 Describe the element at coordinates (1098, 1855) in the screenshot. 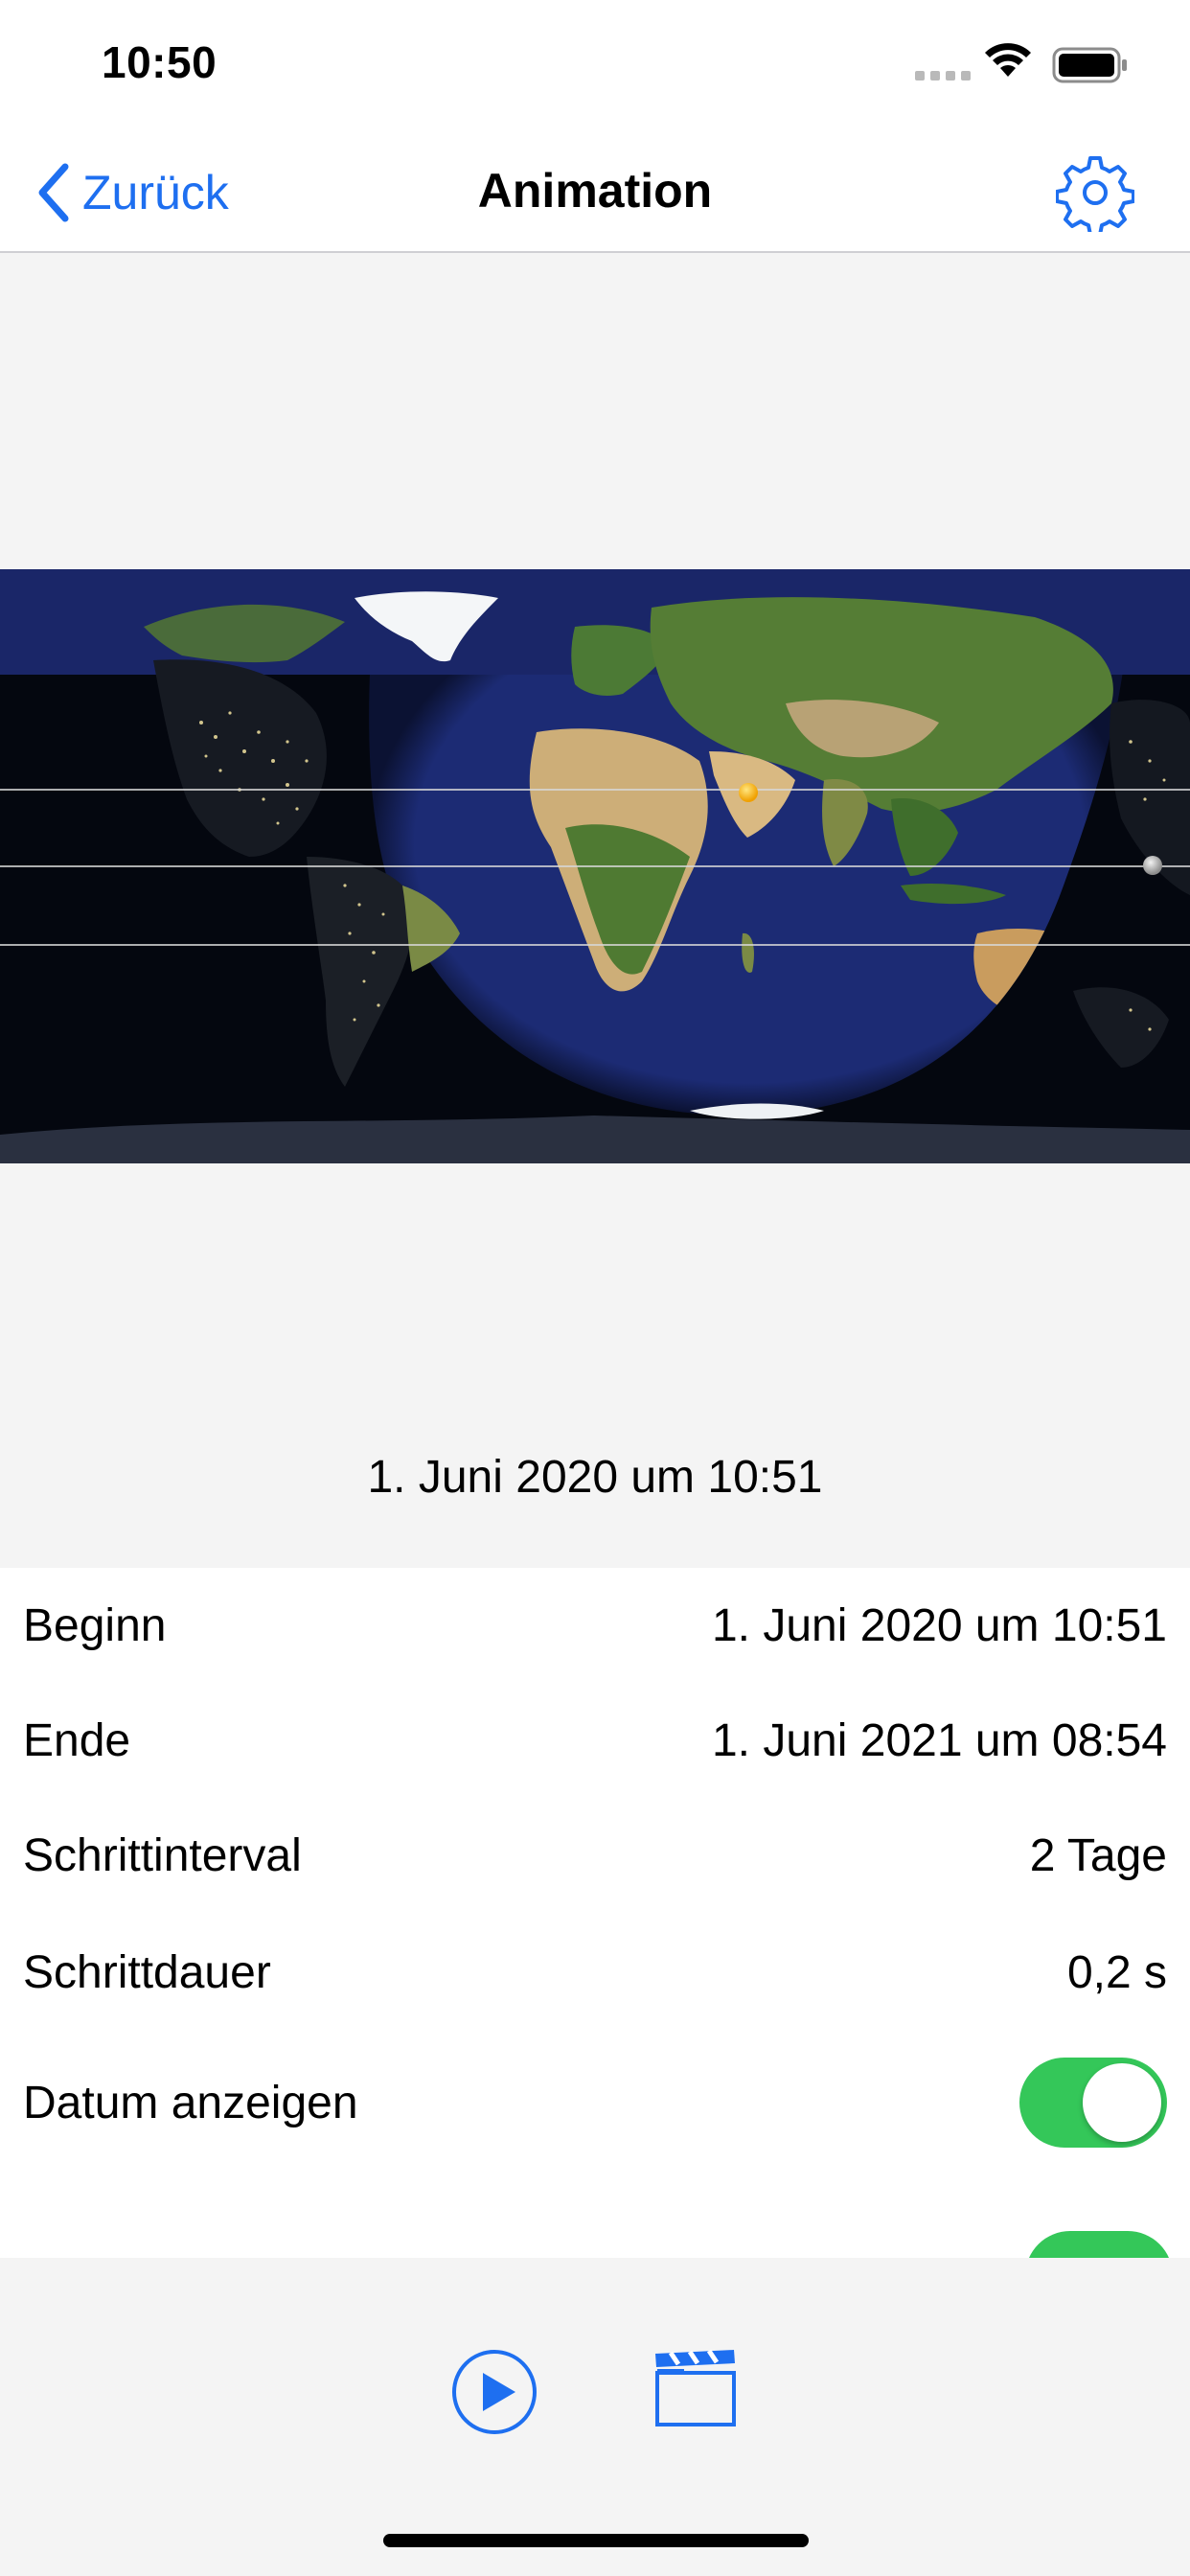

I see `row-value: 2 Tage` at that location.